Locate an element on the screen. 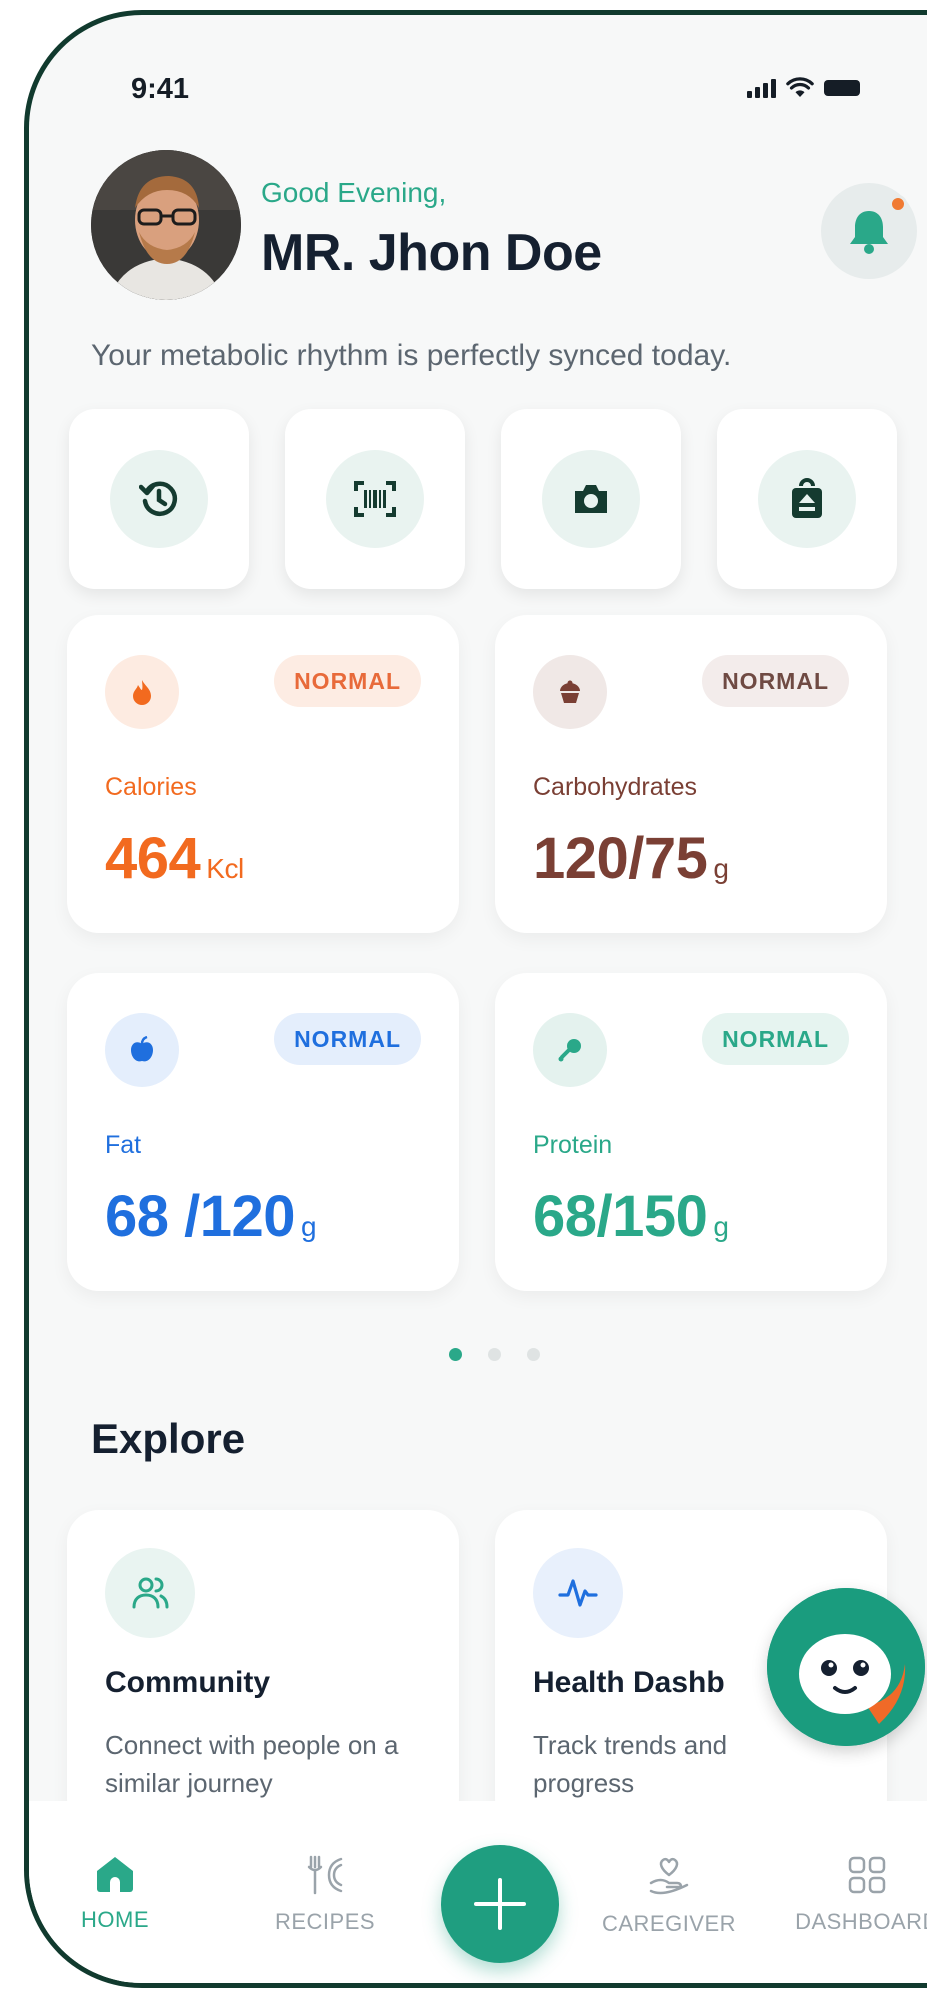  community-title: Community is located at coordinates (187, 1682).